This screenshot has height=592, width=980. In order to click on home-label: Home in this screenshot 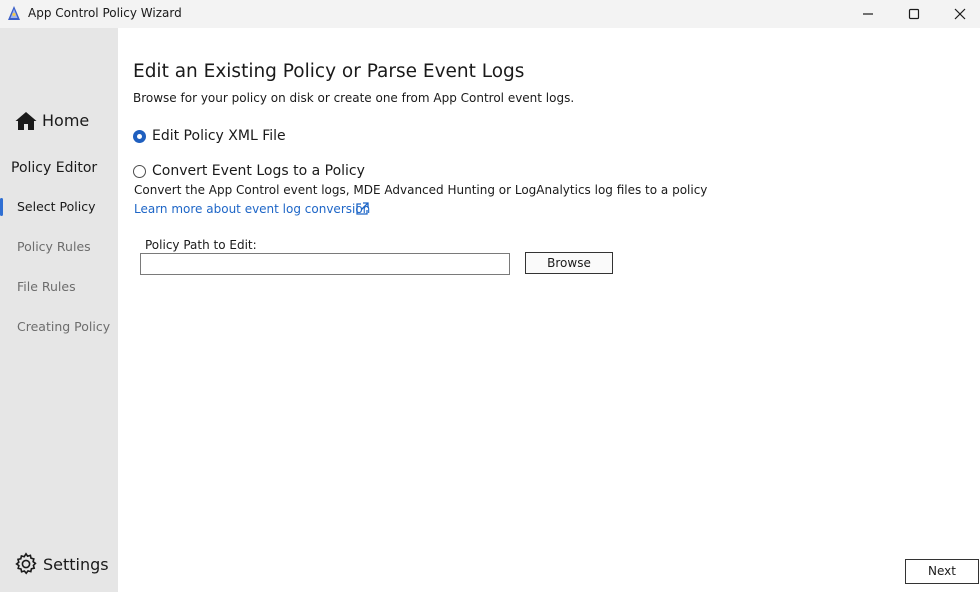, I will do `click(66, 120)`.